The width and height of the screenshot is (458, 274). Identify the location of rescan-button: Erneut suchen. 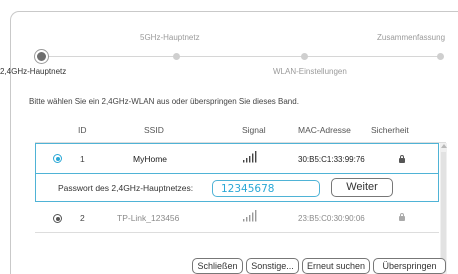
(336, 266).